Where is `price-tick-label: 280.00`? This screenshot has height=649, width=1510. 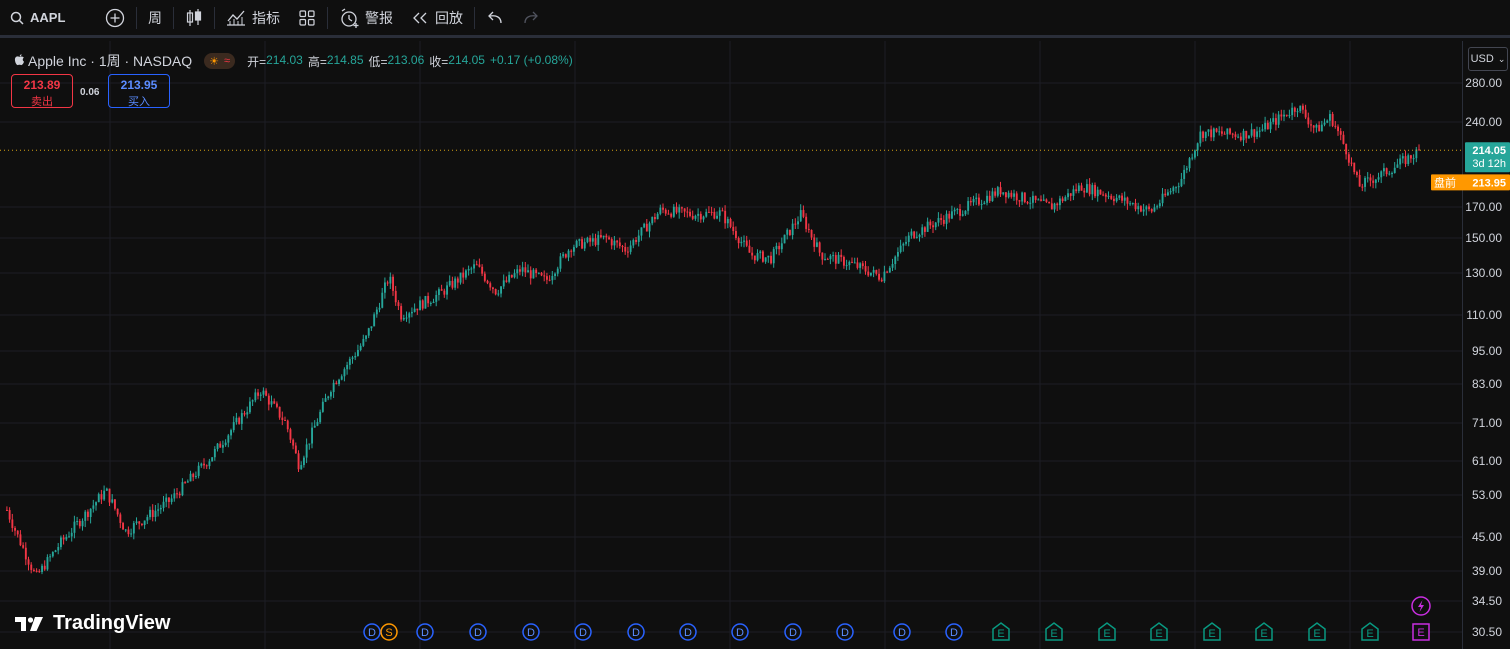
price-tick-label: 280.00 is located at coordinates (1483, 83).